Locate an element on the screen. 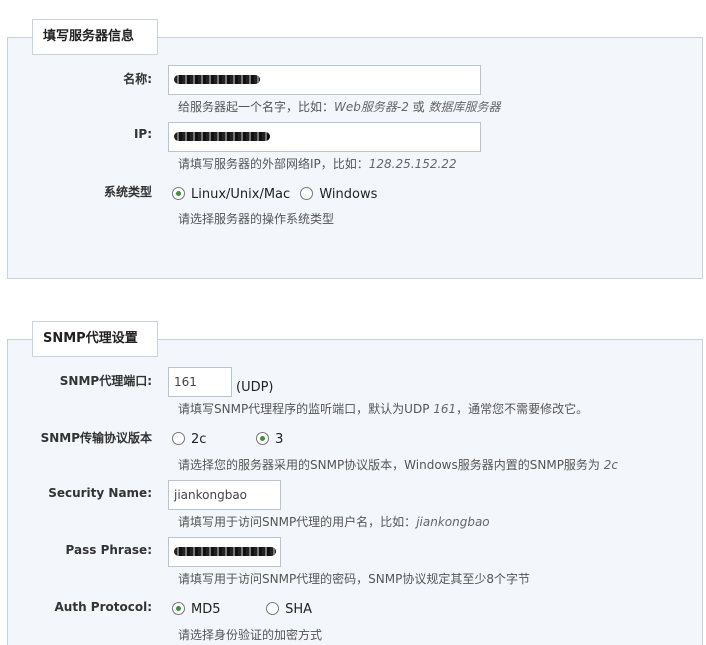 The image size is (706, 645). snmp-port-suffix: (UDP) is located at coordinates (255, 387).